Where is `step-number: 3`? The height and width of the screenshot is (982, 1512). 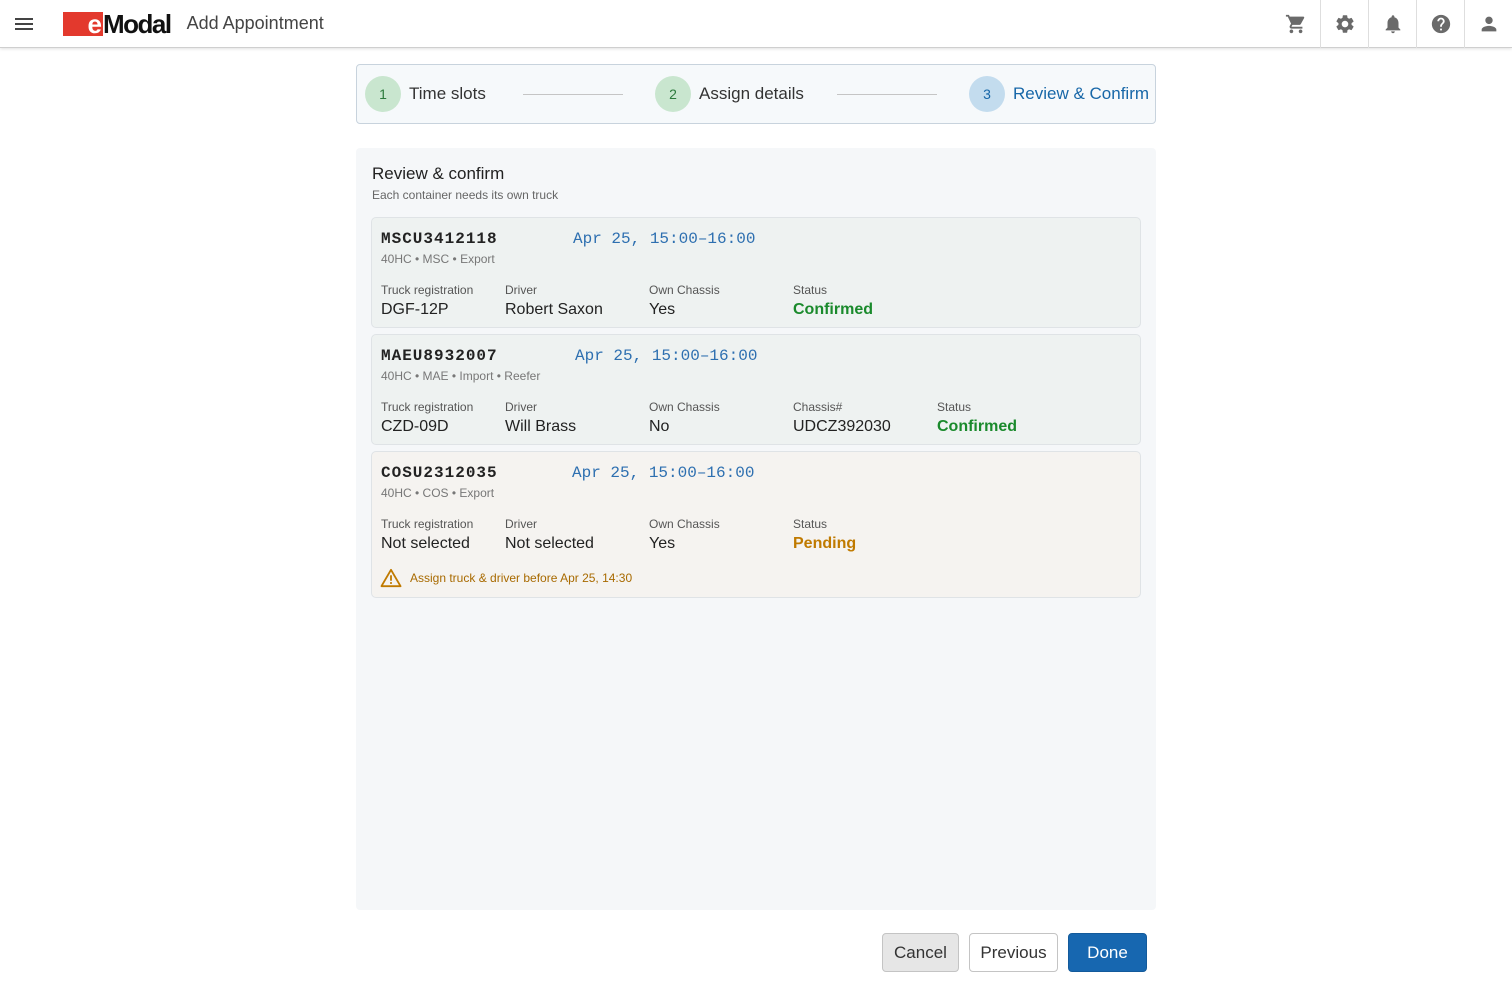
step-number: 3 is located at coordinates (987, 94).